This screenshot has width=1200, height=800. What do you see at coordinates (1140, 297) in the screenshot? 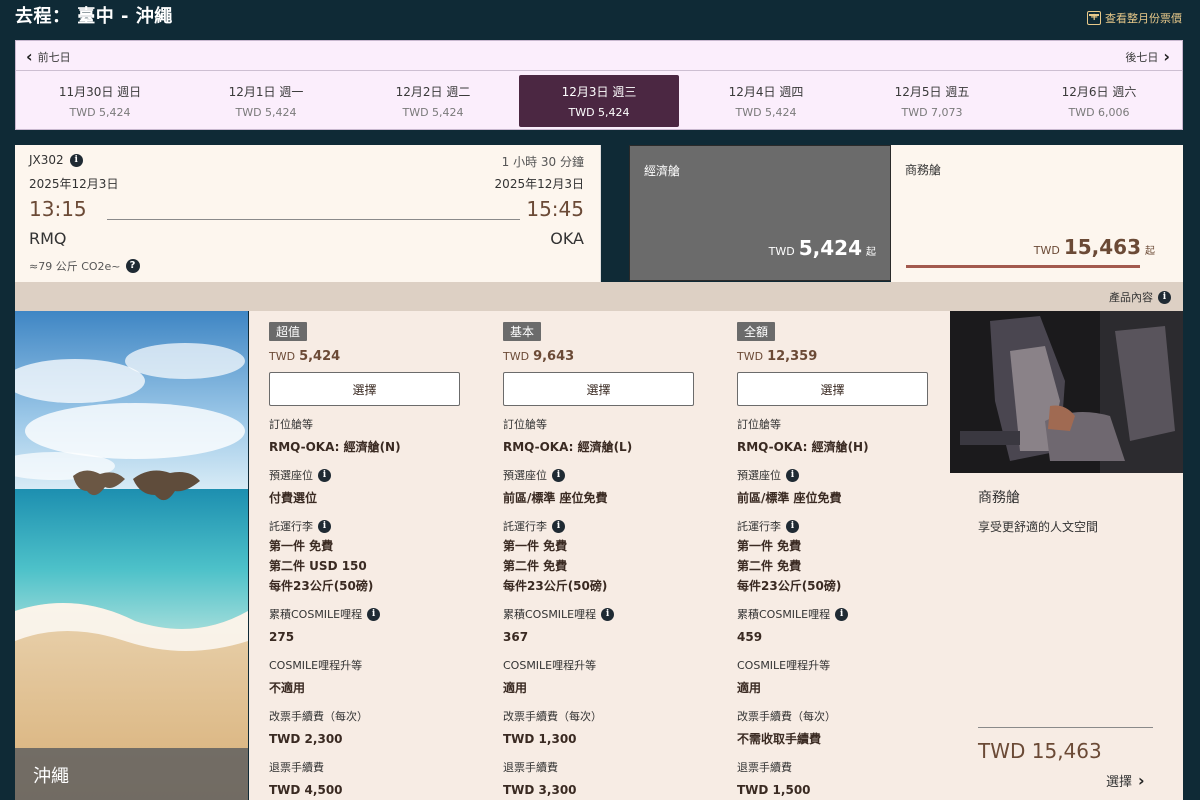
I see `product-details-link: 產品內容 i` at bounding box center [1140, 297].